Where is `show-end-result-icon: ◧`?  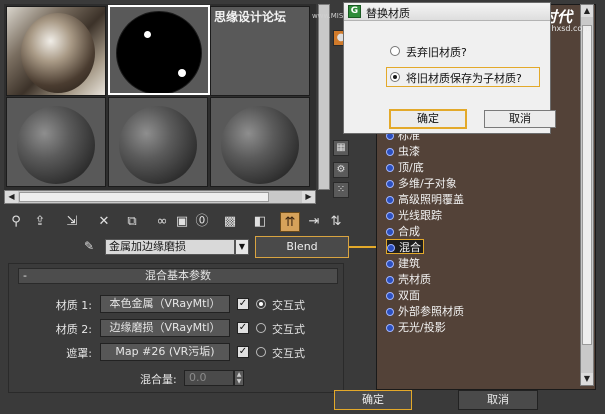
show-end-result-icon: ◧ is located at coordinates (260, 222).